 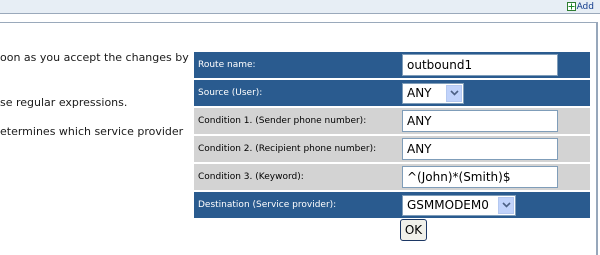 I want to click on condition1-row: Condition 1. (Sender phone number):, so click(x=392, y=121).